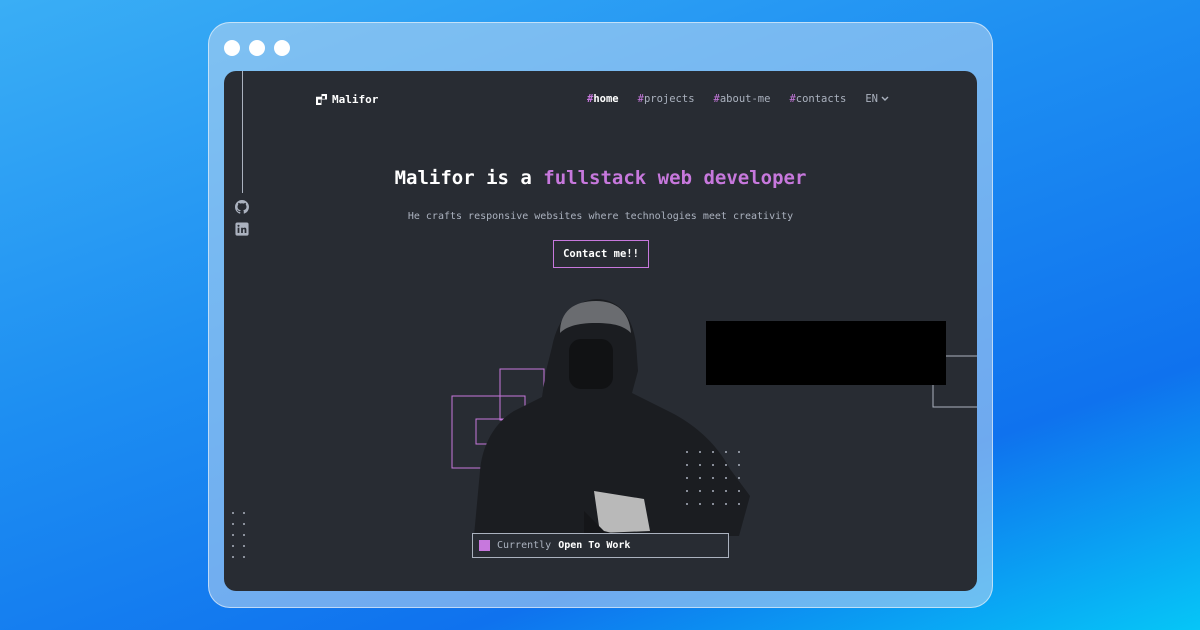  What do you see at coordinates (238, 535) in the screenshot?
I see `left-dot-grid` at bounding box center [238, 535].